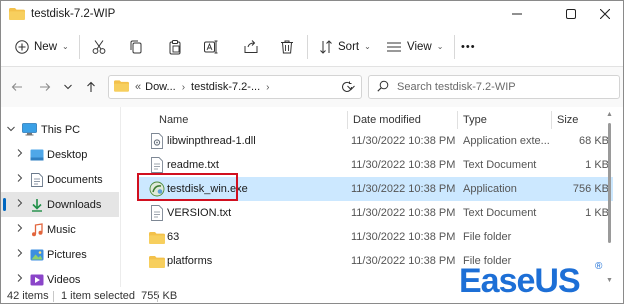 The width and height of the screenshot is (624, 304). I want to click on column-header-name: Name, so click(173, 120).